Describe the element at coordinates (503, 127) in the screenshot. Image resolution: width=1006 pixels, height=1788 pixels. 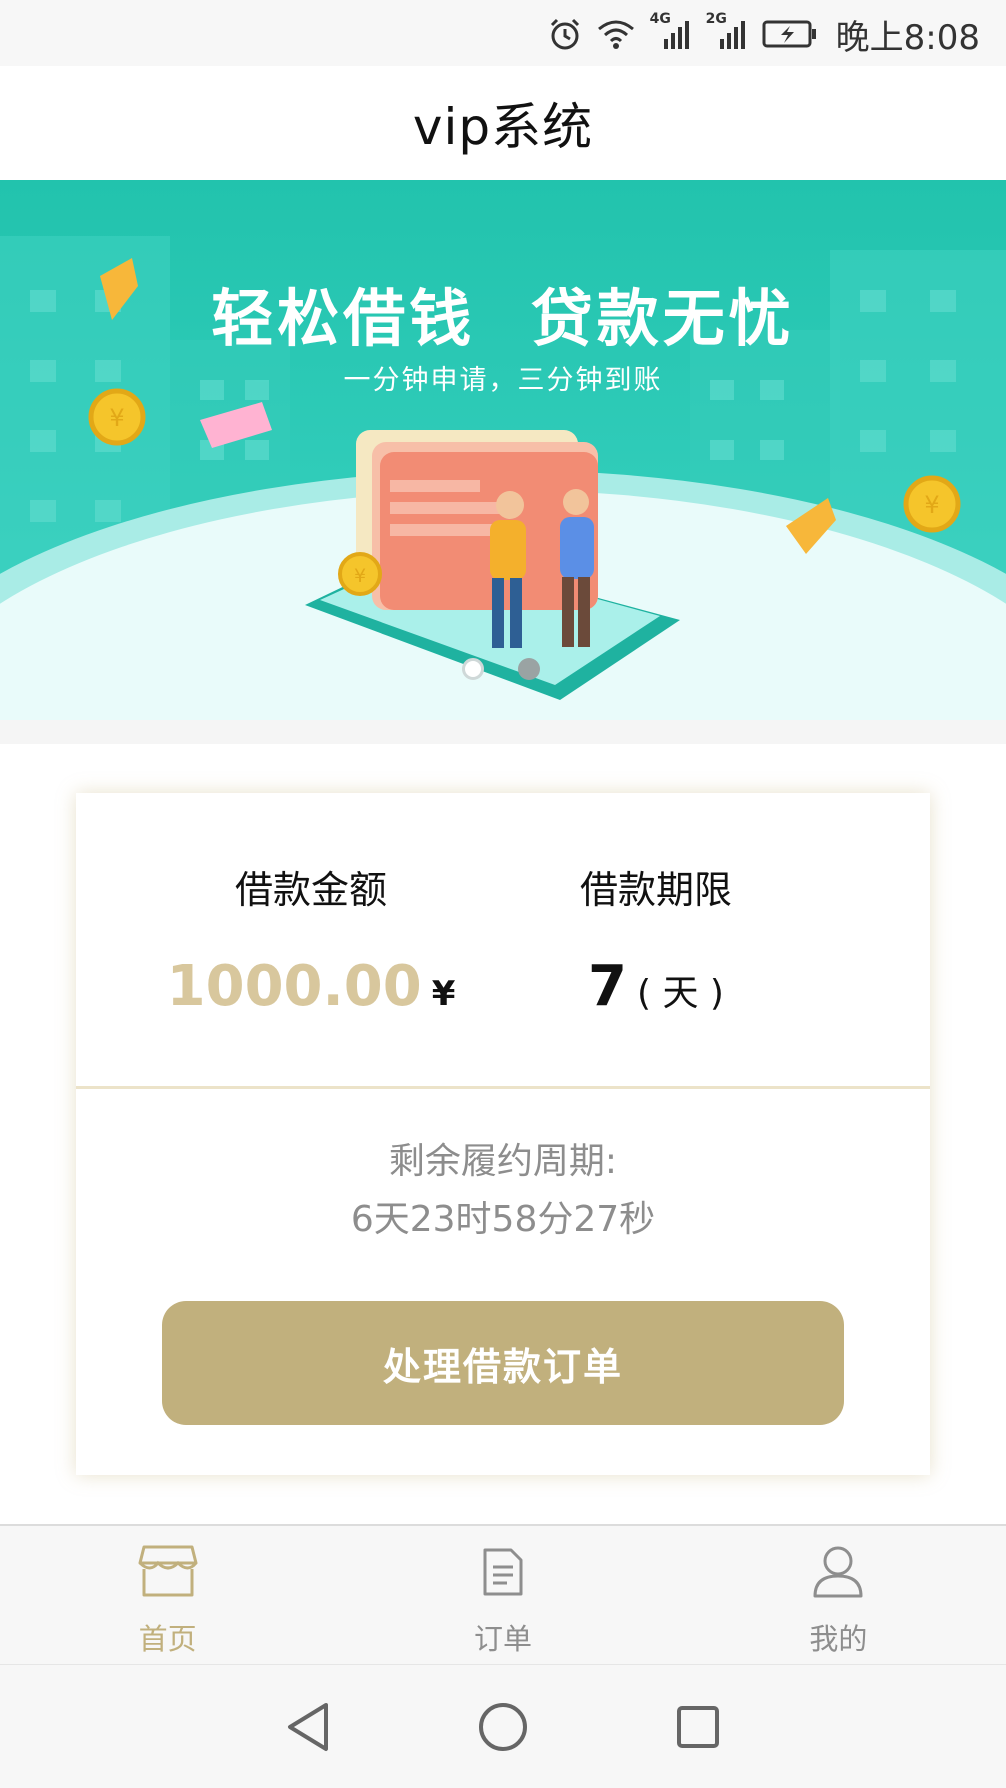
I see `page-title: vip系统` at that location.